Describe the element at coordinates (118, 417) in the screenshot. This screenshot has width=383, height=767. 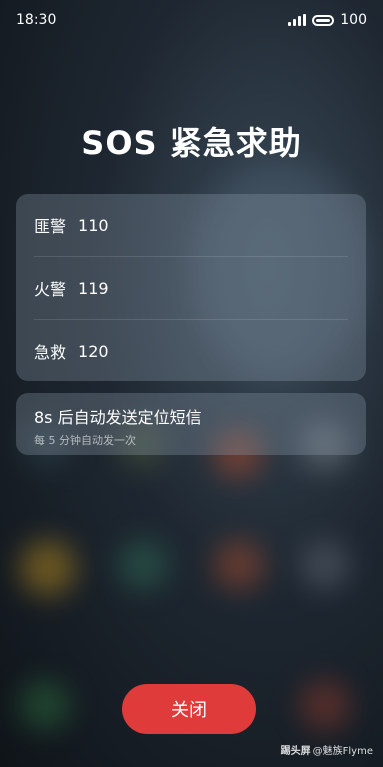
I see `sms-countdown-text: 8s 后自动发送定位短信` at that location.